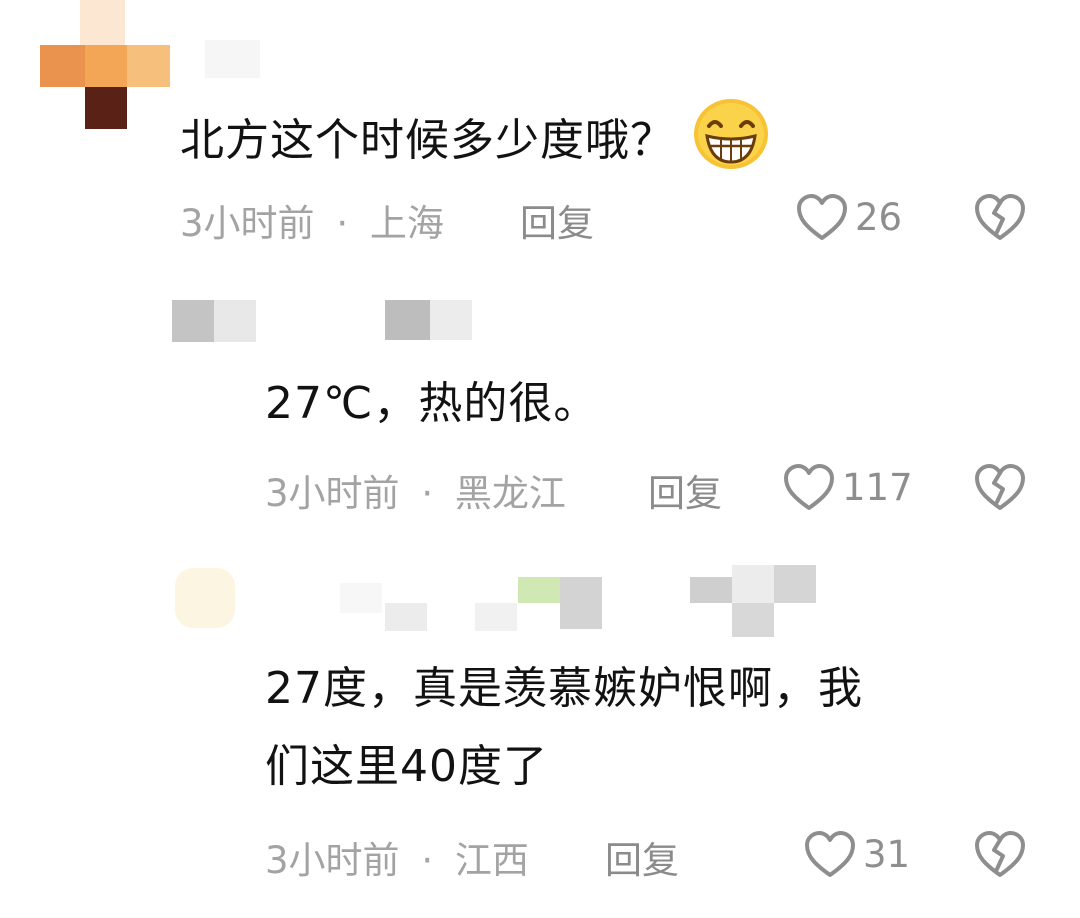 The width and height of the screenshot is (1080, 918). I want to click on location: 上海, so click(406, 223).